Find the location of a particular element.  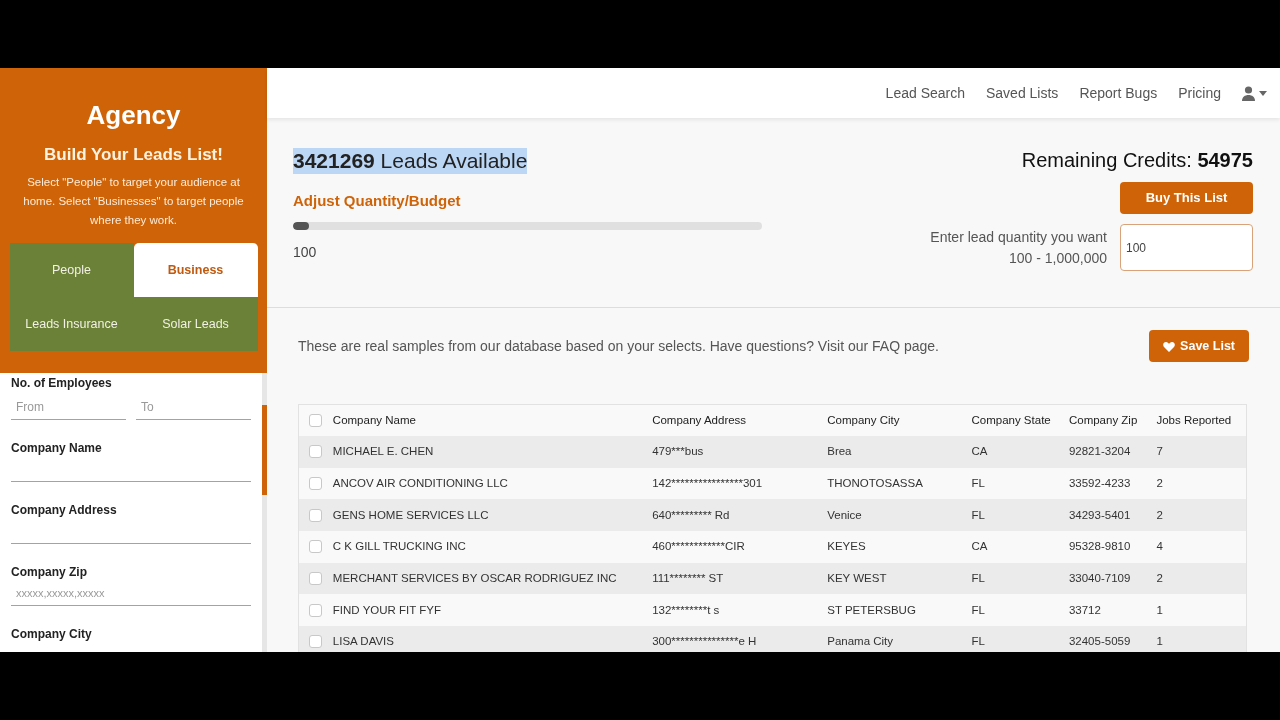

quantity-slider is located at coordinates (527, 225).